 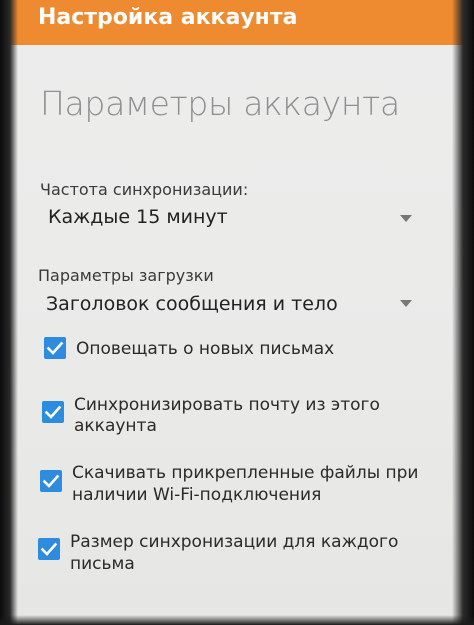 What do you see at coordinates (237, 620) in the screenshot?
I see `device-bezel-bottom` at bounding box center [237, 620].